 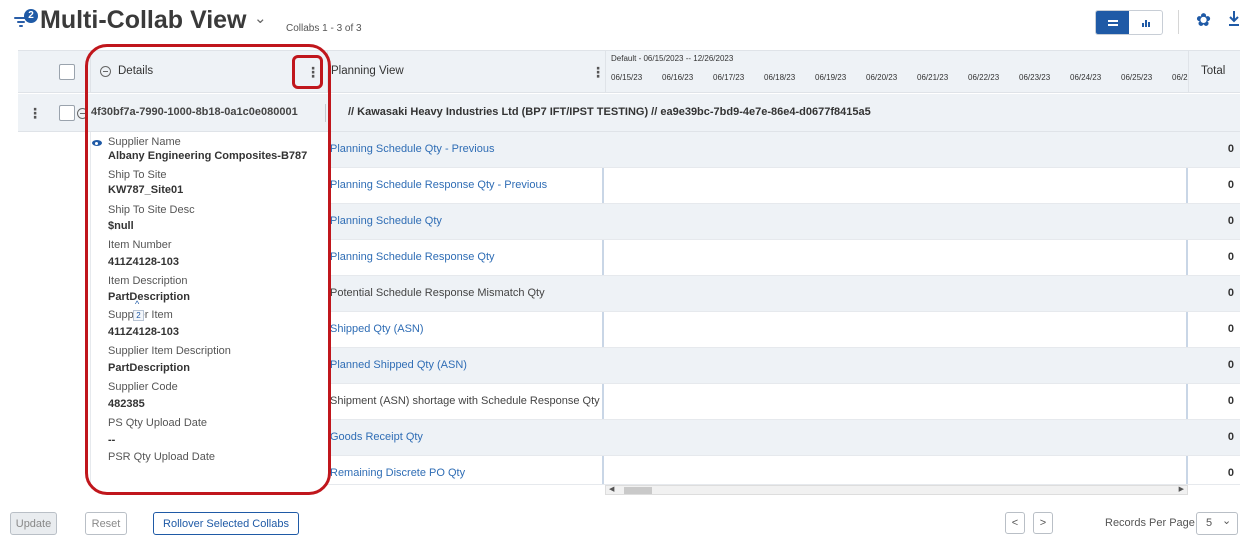 What do you see at coordinates (67, 113) in the screenshot?
I see `row-select-checkbox` at bounding box center [67, 113].